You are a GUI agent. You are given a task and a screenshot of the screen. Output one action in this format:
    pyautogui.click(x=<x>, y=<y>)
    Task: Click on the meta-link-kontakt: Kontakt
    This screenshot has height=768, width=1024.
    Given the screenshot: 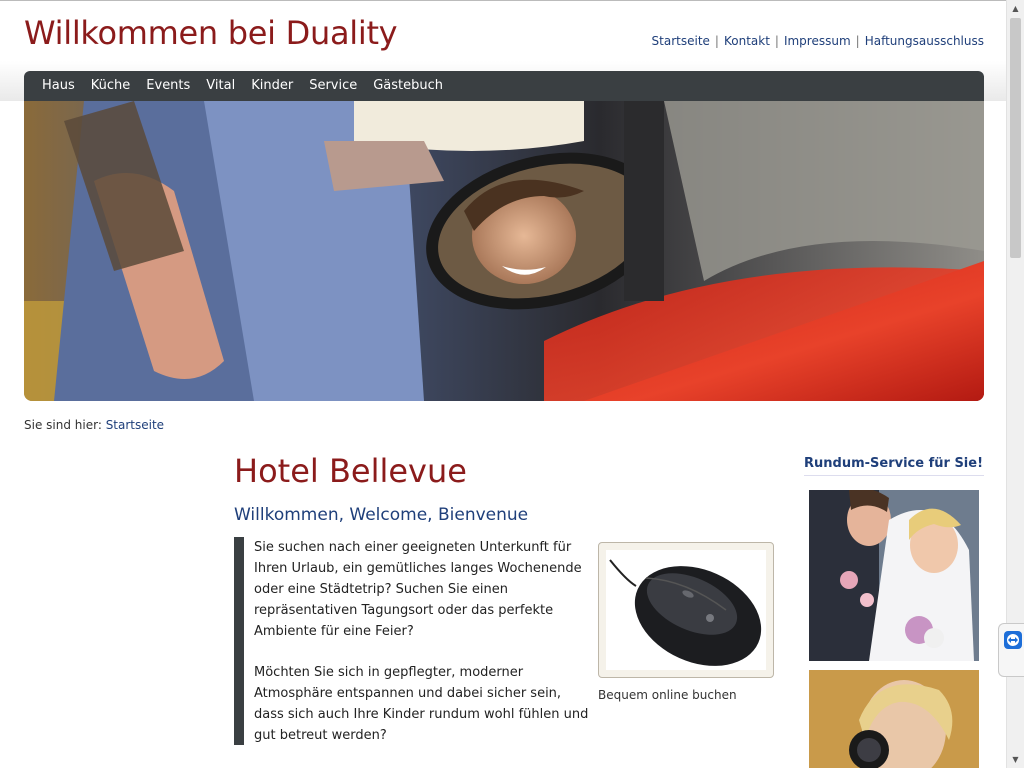 What is the action you would take?
    pyautogui.click(x=747, y=41)
    